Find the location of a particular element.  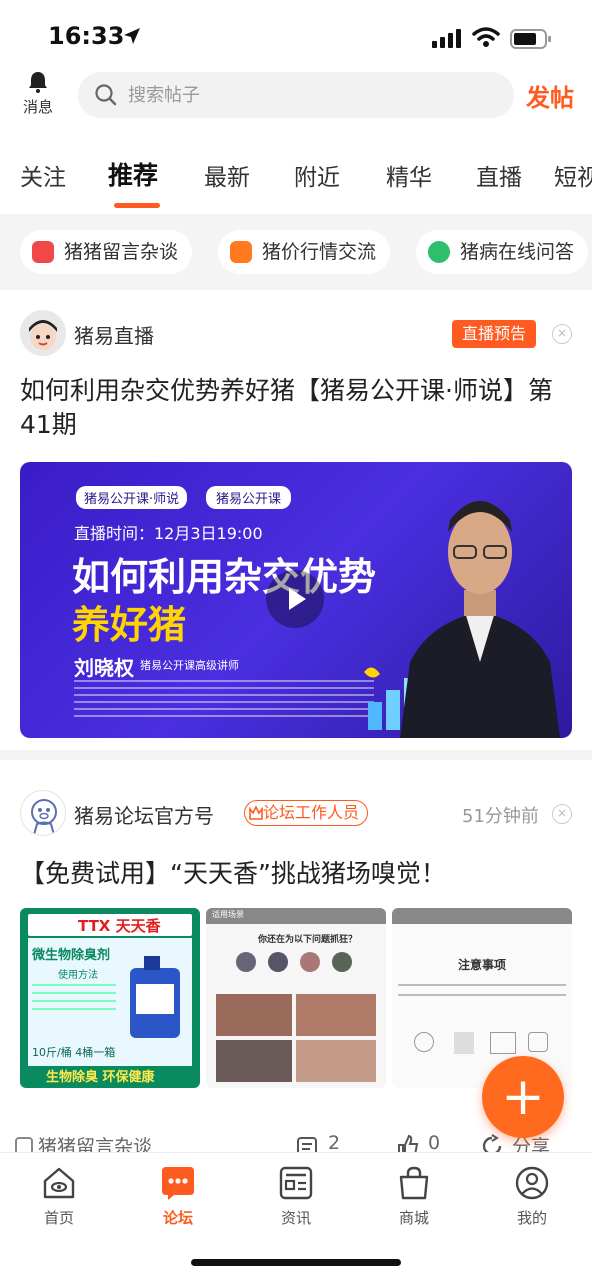

nav-forum: 论坛 is located at coordinates (178, 1196).